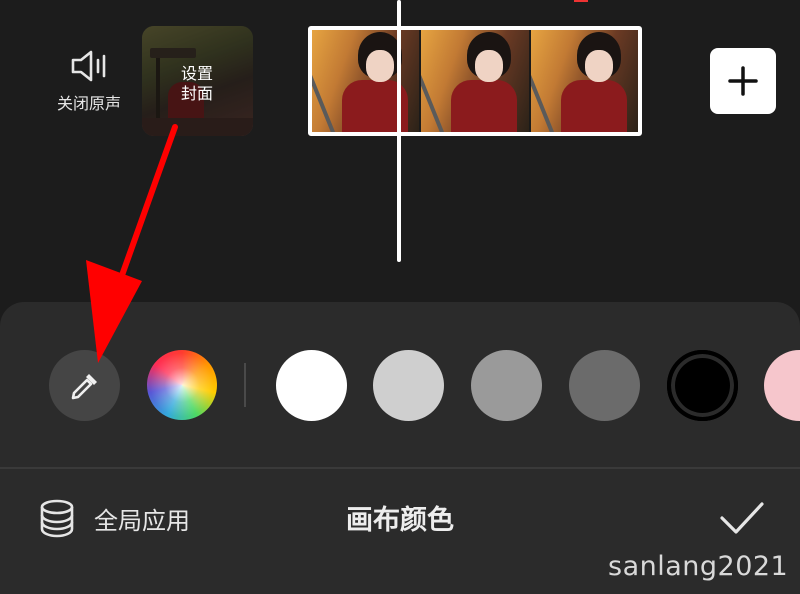  What do you see at coordinates (132, 243) in the screenshot?
I see `annotation-arrow-icon` at bounding box center [132, 243].